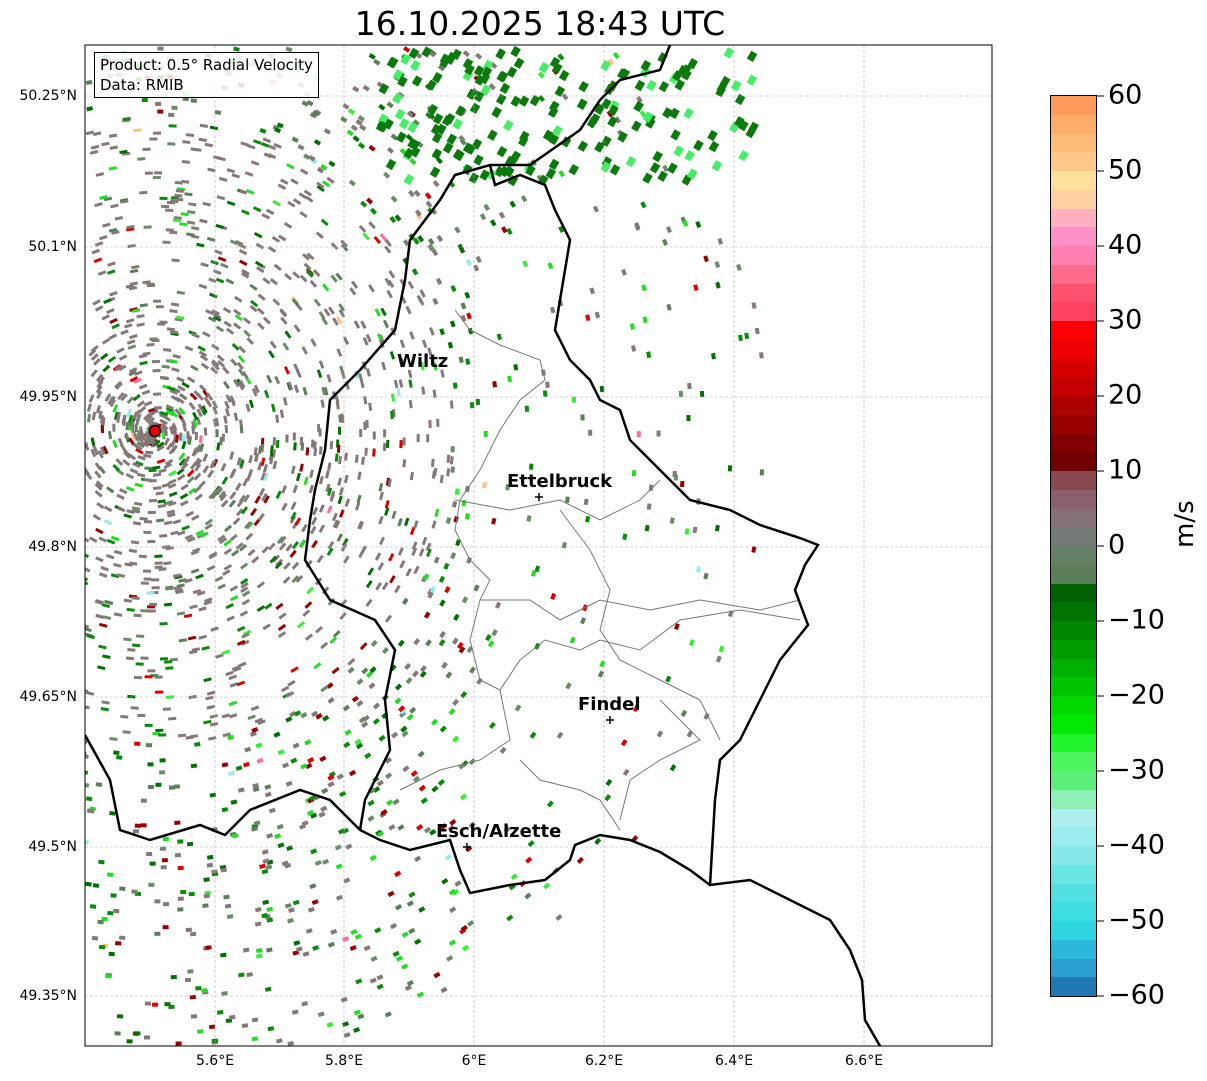 The width and height of the screenshot is (1207, 1081). What do you see at coordinates (48, 397) in the screenshot?
I see `lat-tick: 49.95°N` at bounding box center [48, 397].